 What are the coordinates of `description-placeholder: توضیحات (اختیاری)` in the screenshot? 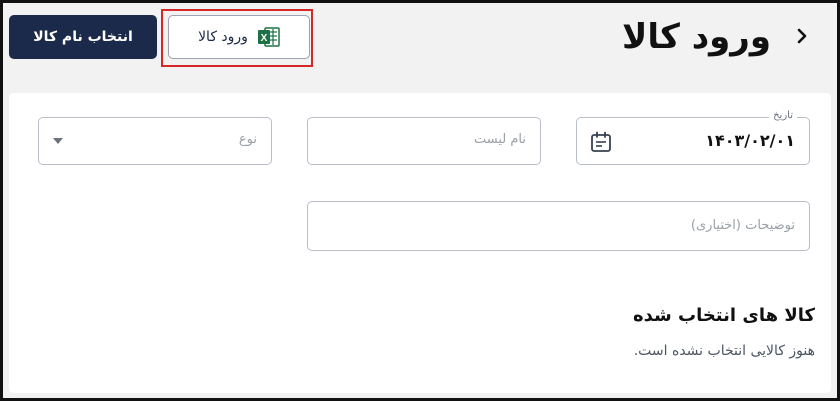 It's located at (742, 225).